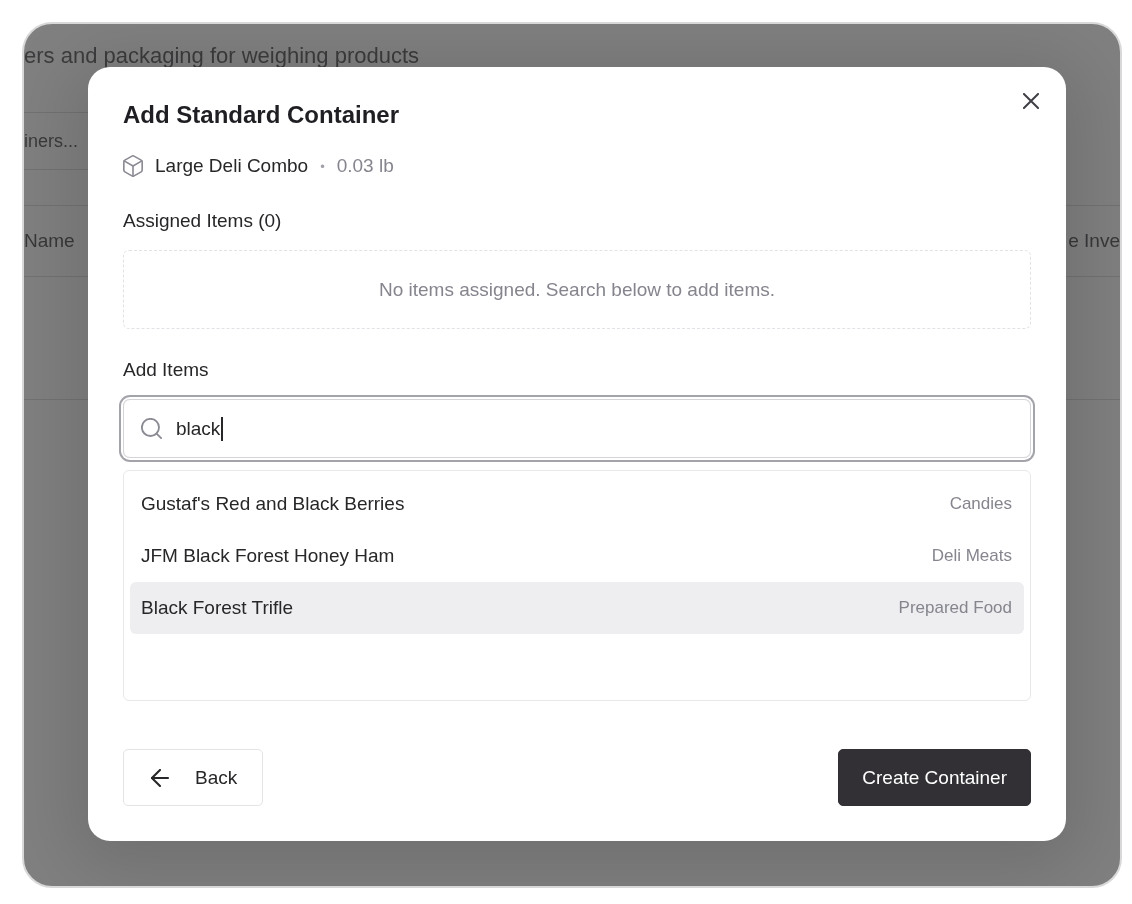  Describe the element at coordinates (151, 428) in the screenshot. I see `search-icon` at that location.